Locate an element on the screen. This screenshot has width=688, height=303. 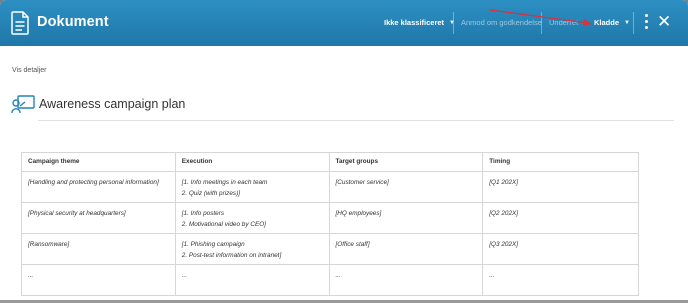
cell-timing: [Q1 202X] is located at coordinates (560, 187).